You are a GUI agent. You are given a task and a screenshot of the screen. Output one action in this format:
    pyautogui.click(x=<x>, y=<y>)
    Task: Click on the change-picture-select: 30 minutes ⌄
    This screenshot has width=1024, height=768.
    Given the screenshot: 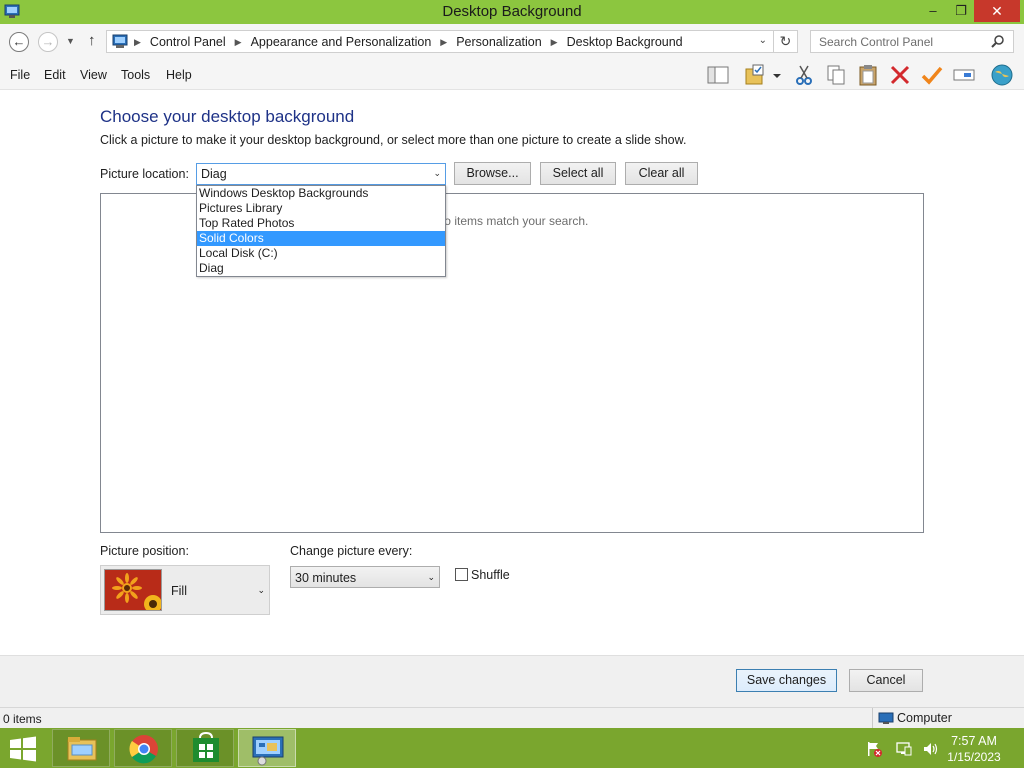 What is the action you would take?
    pyautogui.click(x=365, y=577)
    